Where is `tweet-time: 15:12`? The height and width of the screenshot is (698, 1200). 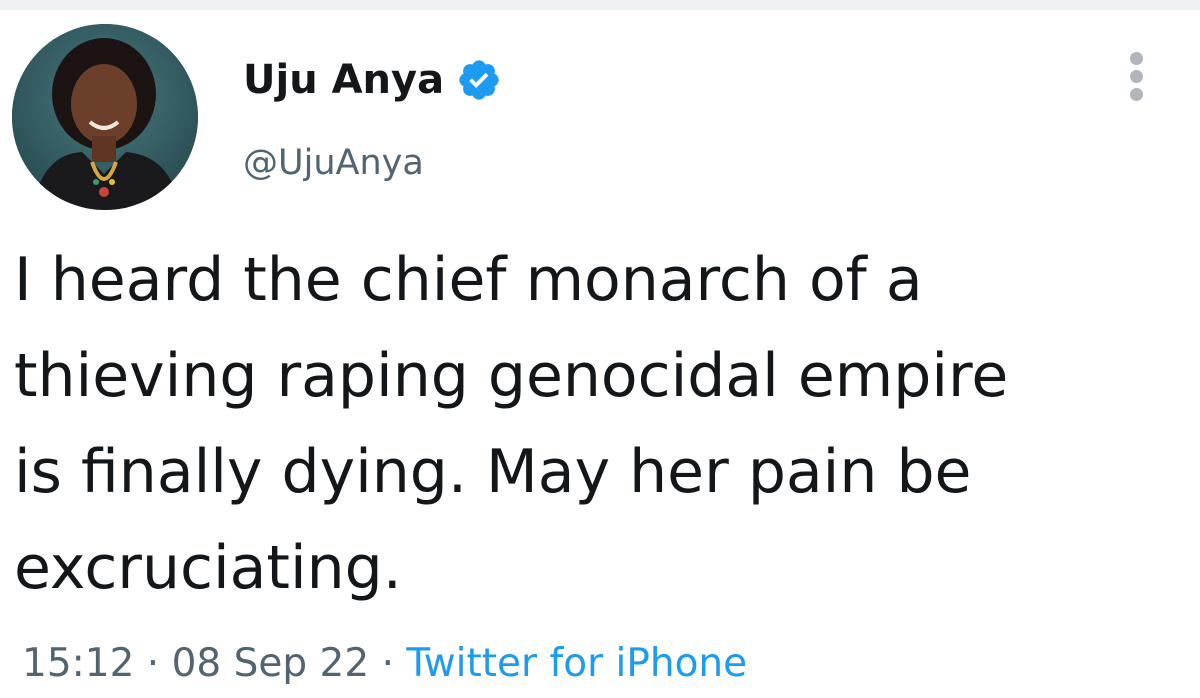
tweet-time: 15:12 is located at coordinates (78, 663).